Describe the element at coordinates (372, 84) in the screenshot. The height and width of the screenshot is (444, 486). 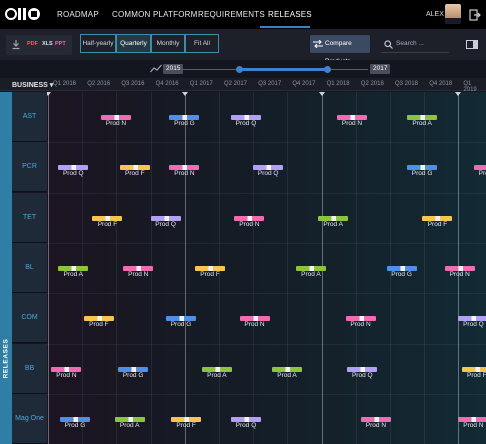
I see `quarter-label: Q2 2018` at that location.